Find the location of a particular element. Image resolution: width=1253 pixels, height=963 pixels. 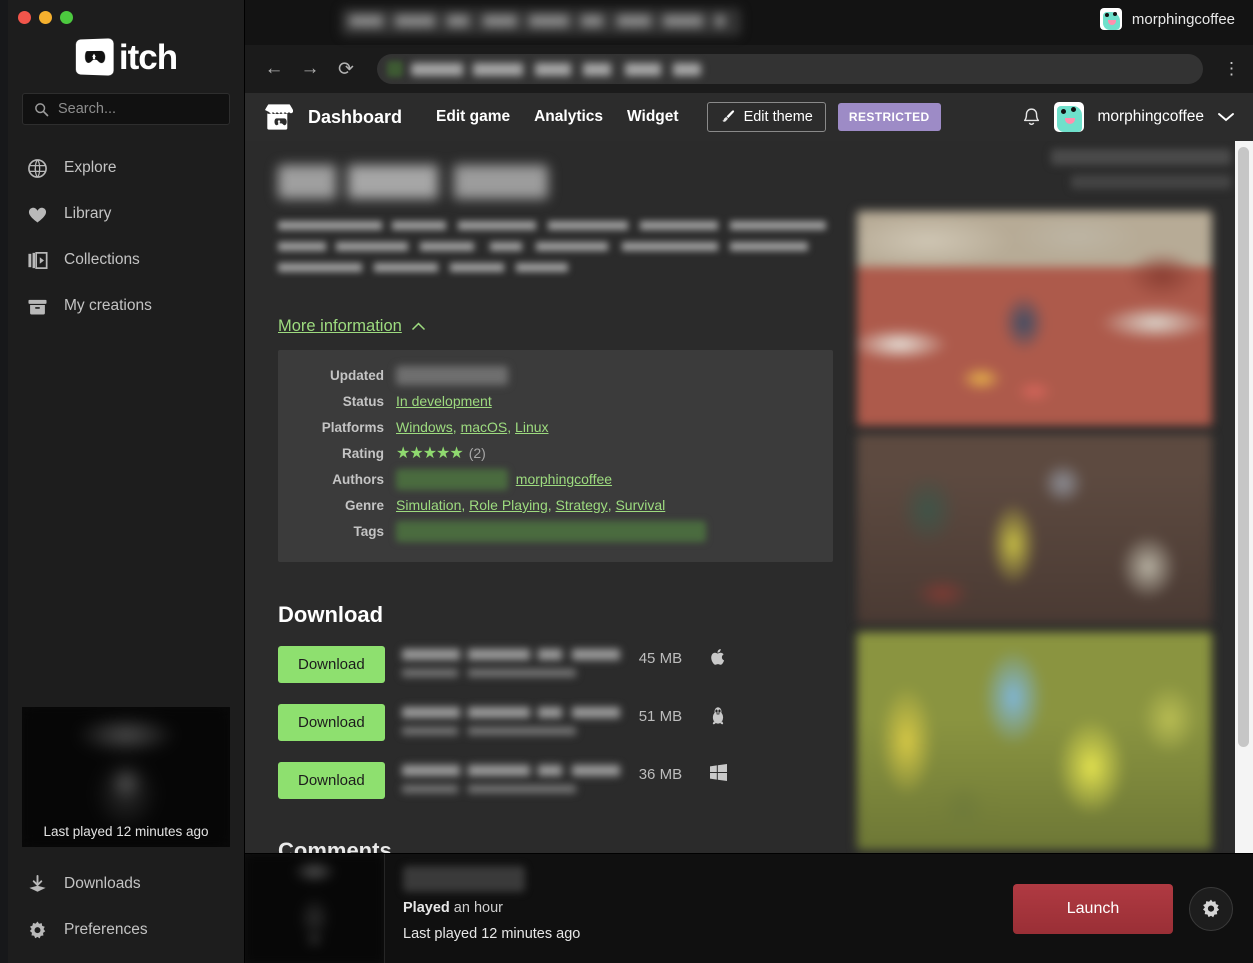

browser-profile-chip: morphingcoffee is located at coordinates (1167, 19).